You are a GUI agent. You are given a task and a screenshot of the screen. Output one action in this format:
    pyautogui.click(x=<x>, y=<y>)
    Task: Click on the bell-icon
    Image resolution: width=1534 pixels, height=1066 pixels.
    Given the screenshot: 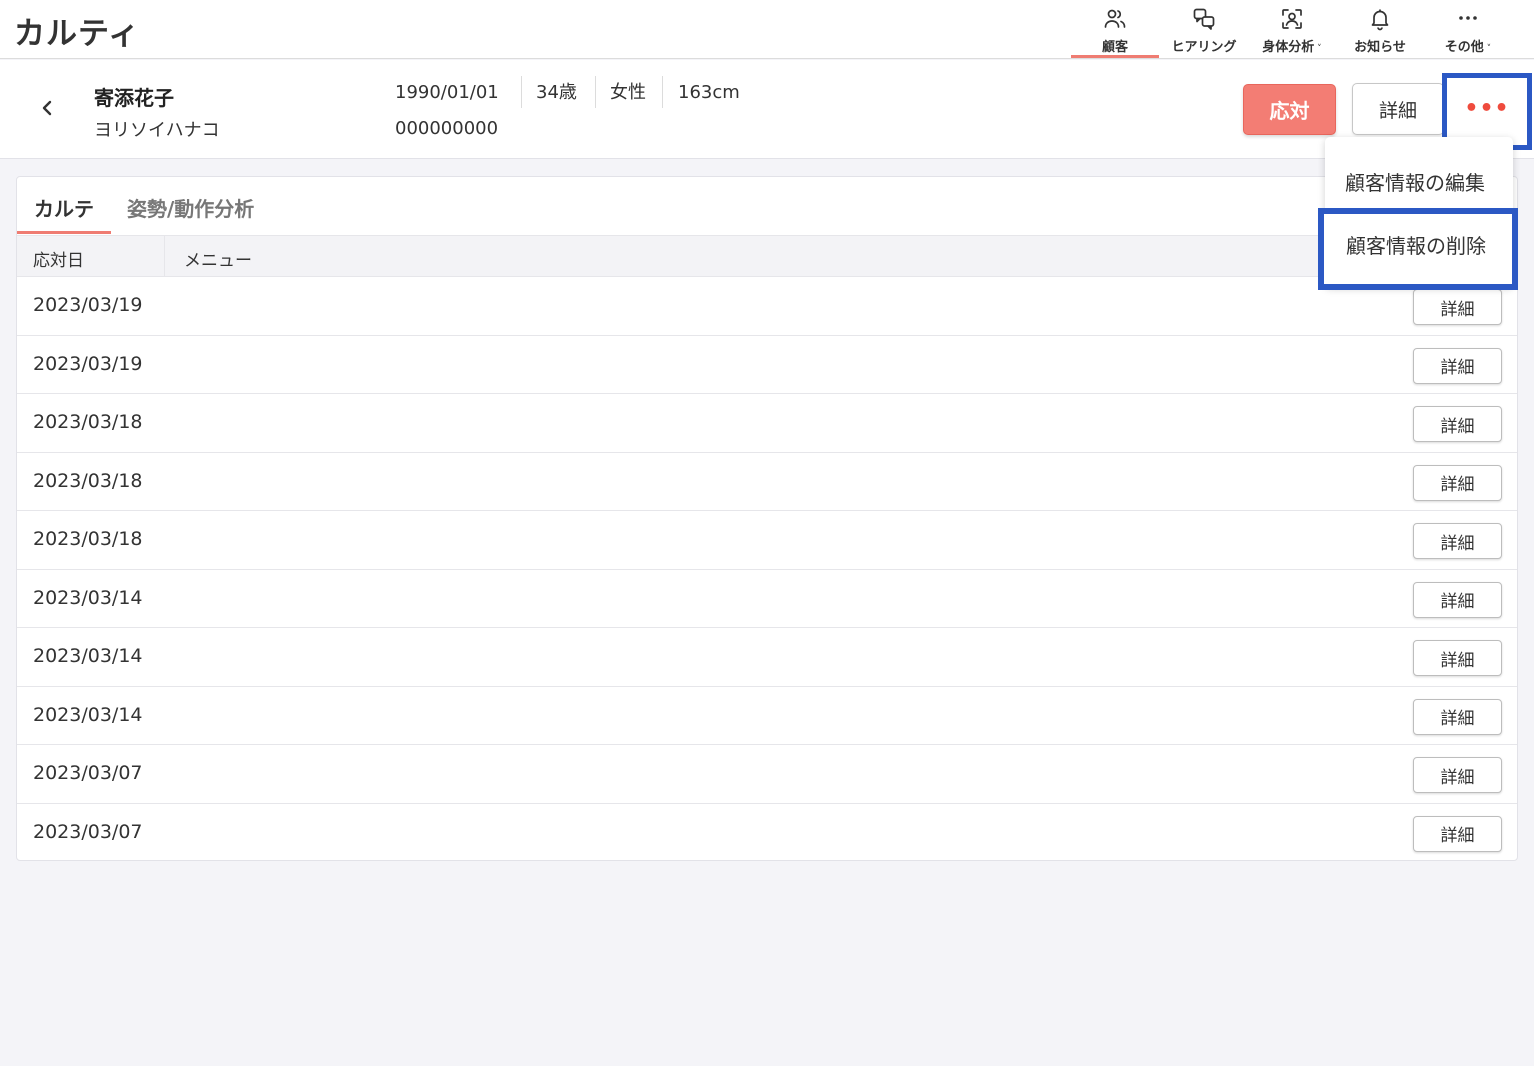 What is the action you would take?
    pyautogui.click(x=1380, y=20)
    